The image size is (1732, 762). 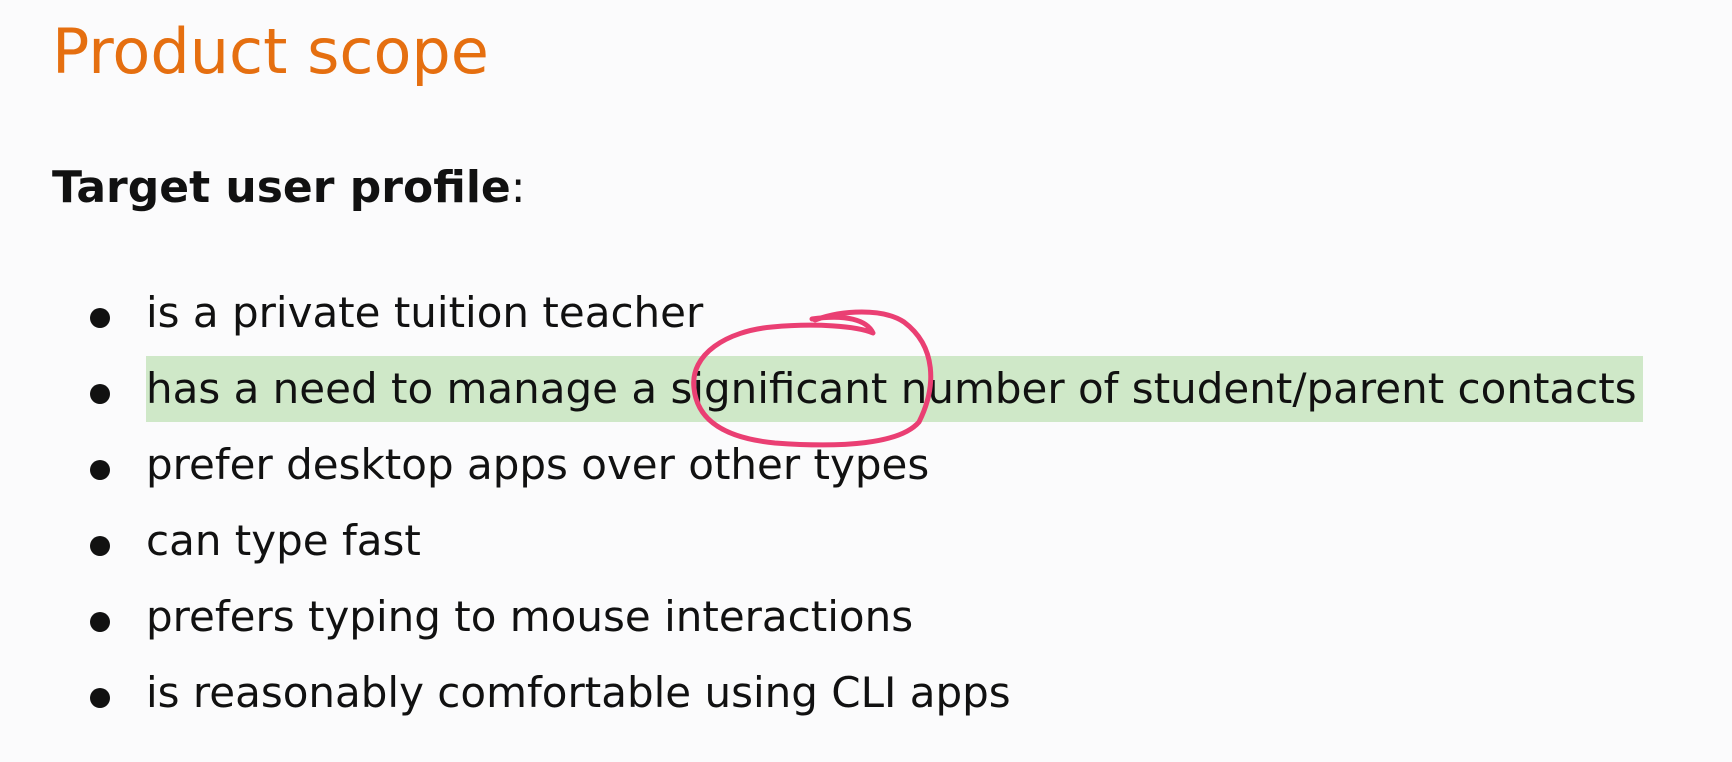 What do you see at coordinates (518, 187) in the screenshot?
I see `profile-label-colon: :` at bounding box center [518, 187].